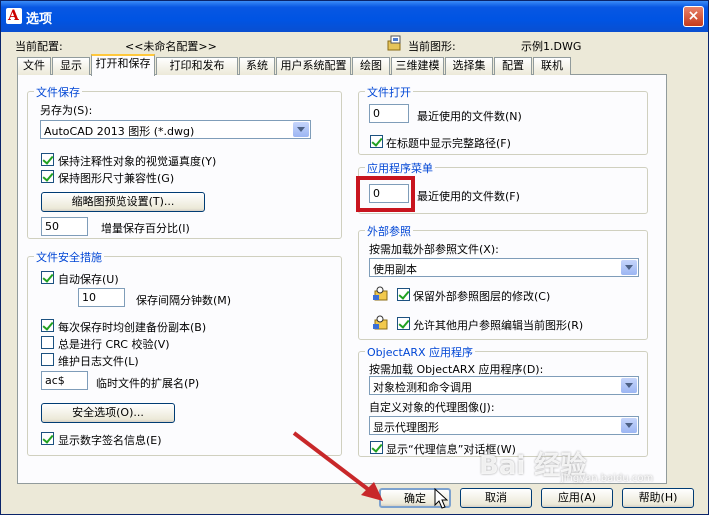 The image size is (709, 515). What do you see at coordinates (145, 228) in the screenshot?
I see `incremental-save-label: 增量保存百分比(I)` at bounding box center [145, 228].